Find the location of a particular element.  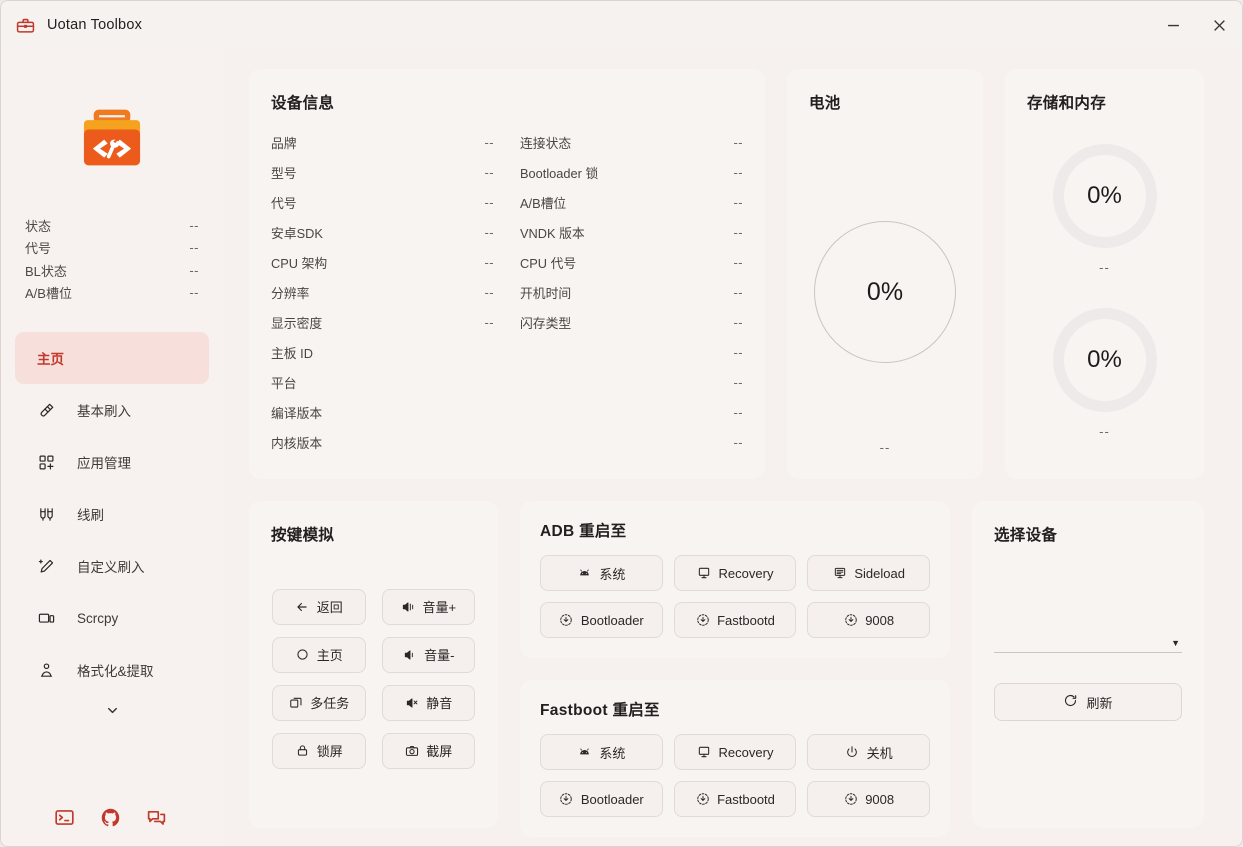

key-screenshot-button: 截屏 is located at coordinates (428, 750).